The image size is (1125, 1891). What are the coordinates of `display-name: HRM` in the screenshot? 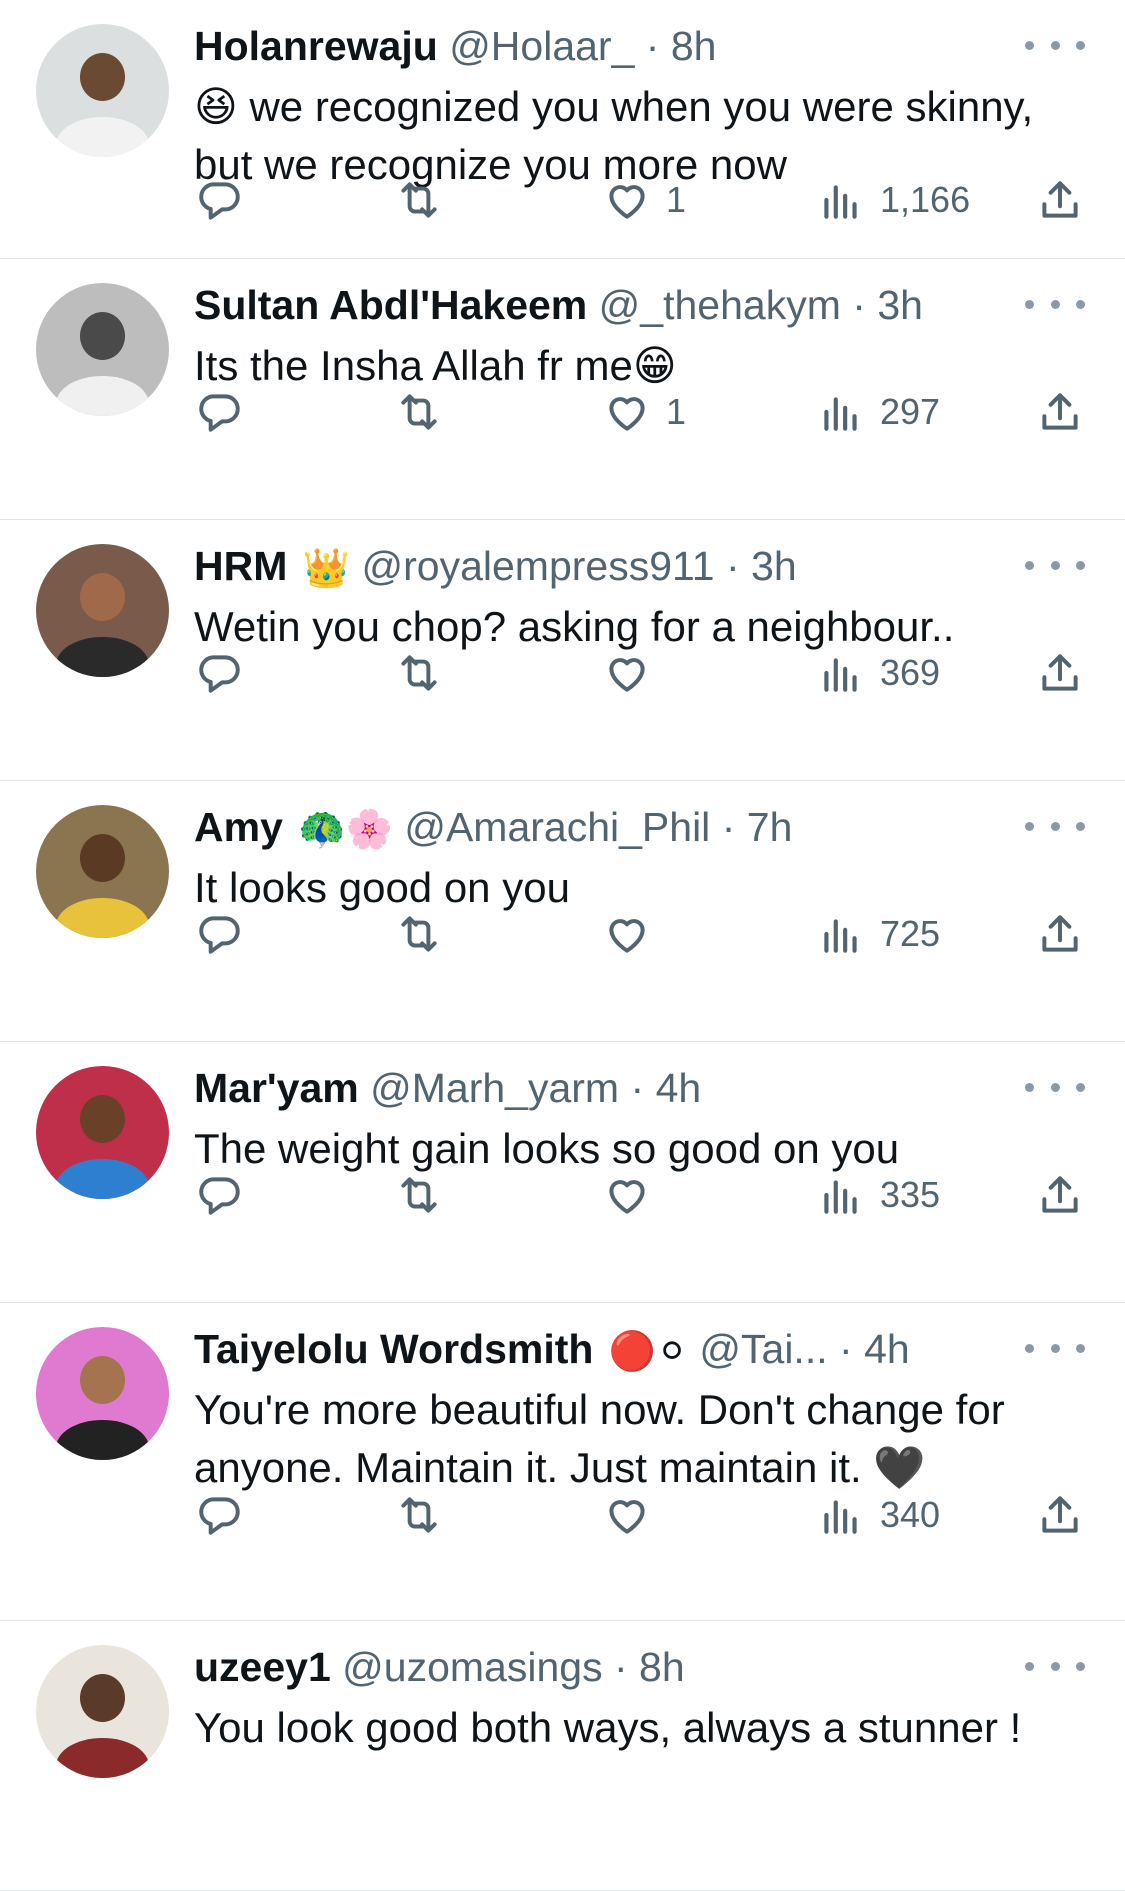 It's located at (240, 566).